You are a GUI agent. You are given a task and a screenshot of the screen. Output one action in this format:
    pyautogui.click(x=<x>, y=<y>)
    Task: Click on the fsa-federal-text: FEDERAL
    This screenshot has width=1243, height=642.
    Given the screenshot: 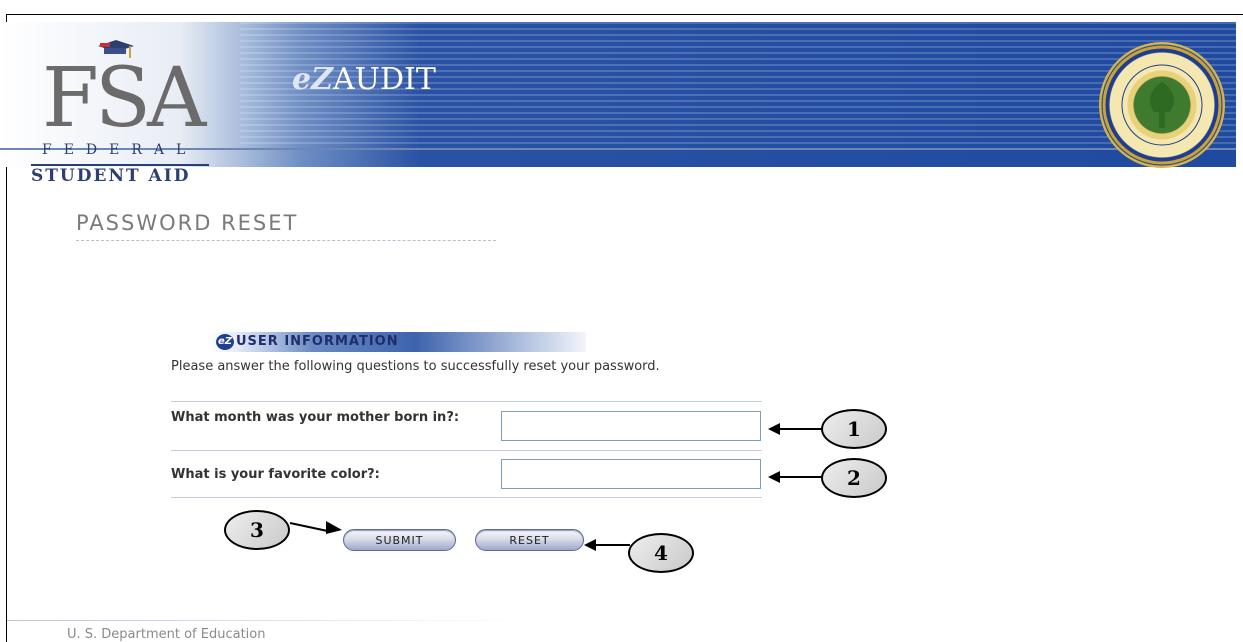 What is the action you would take?
    pyautogui.click(x=120, y=150)
    